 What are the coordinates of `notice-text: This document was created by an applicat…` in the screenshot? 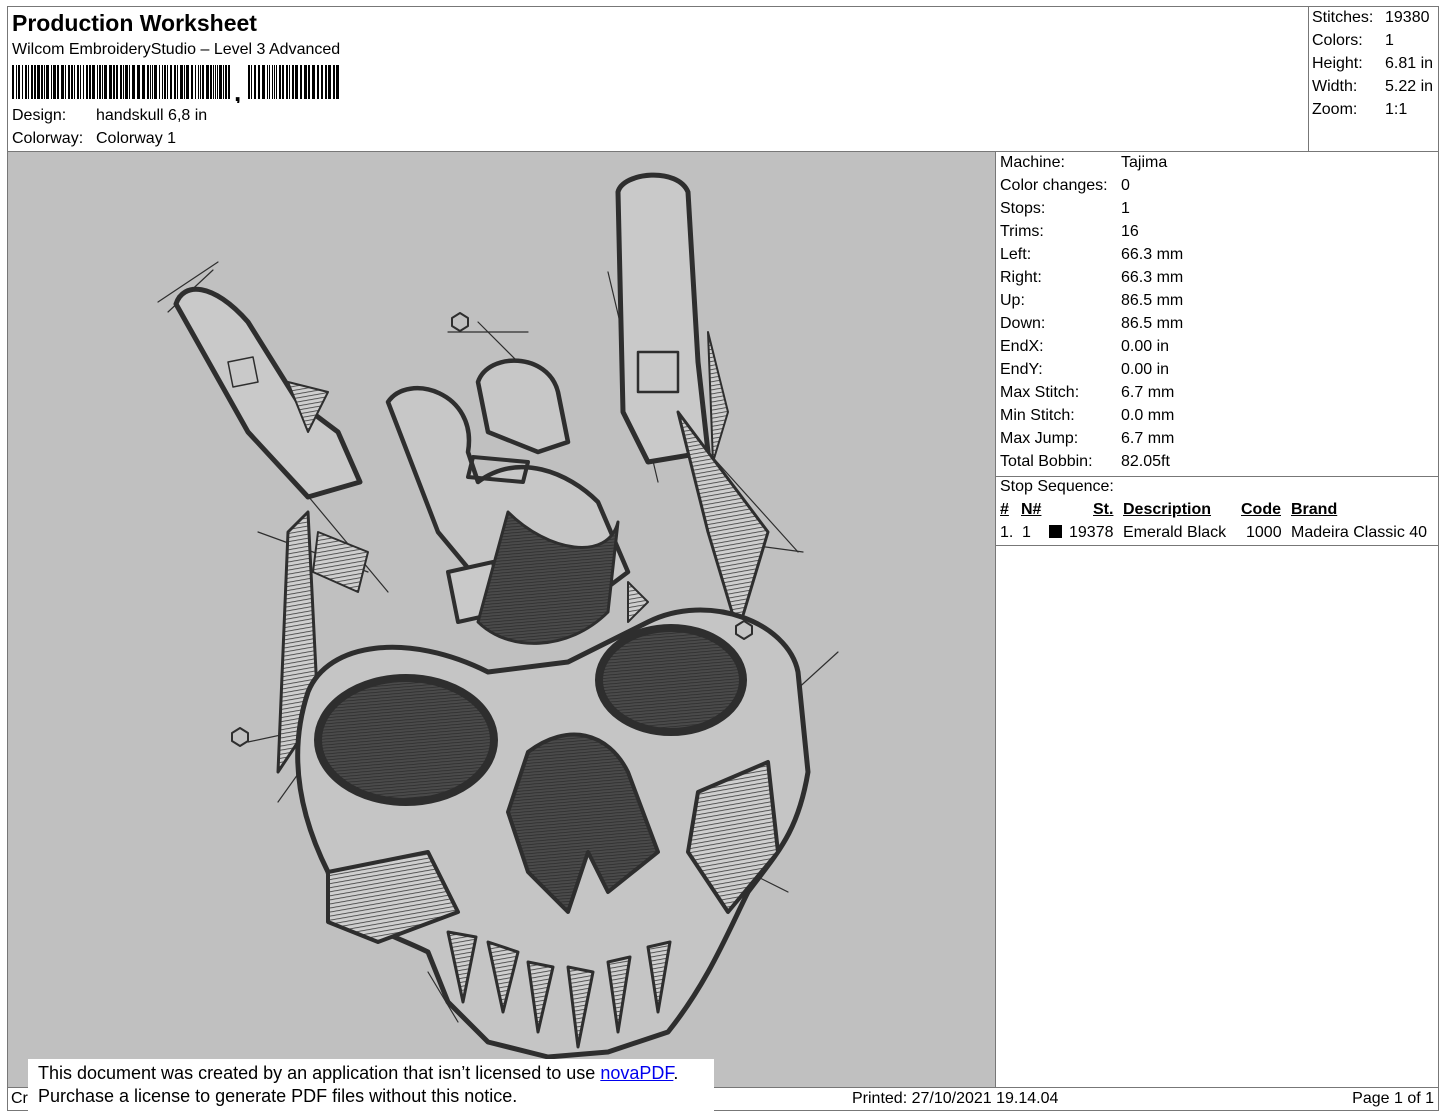 It's located at (319, 1073).